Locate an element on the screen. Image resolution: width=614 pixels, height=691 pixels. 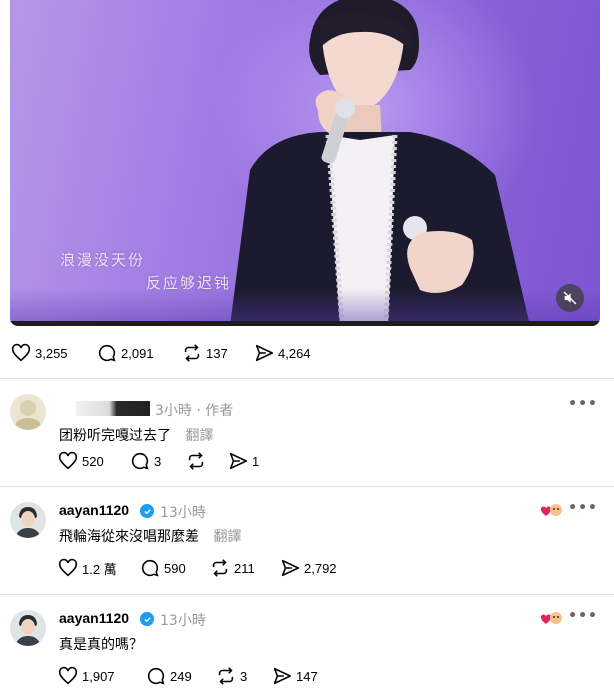
comment-action-bar: 1,907 249 3 147 is located at coordinates (187, 676).